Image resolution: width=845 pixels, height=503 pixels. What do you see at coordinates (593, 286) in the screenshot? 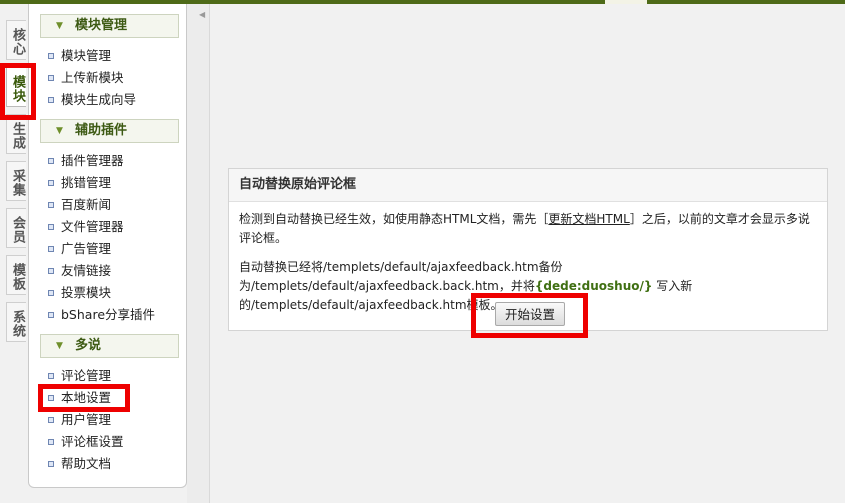
I see `template-tag: {dede:duoshuo/}` at bounding box center [593, 286].